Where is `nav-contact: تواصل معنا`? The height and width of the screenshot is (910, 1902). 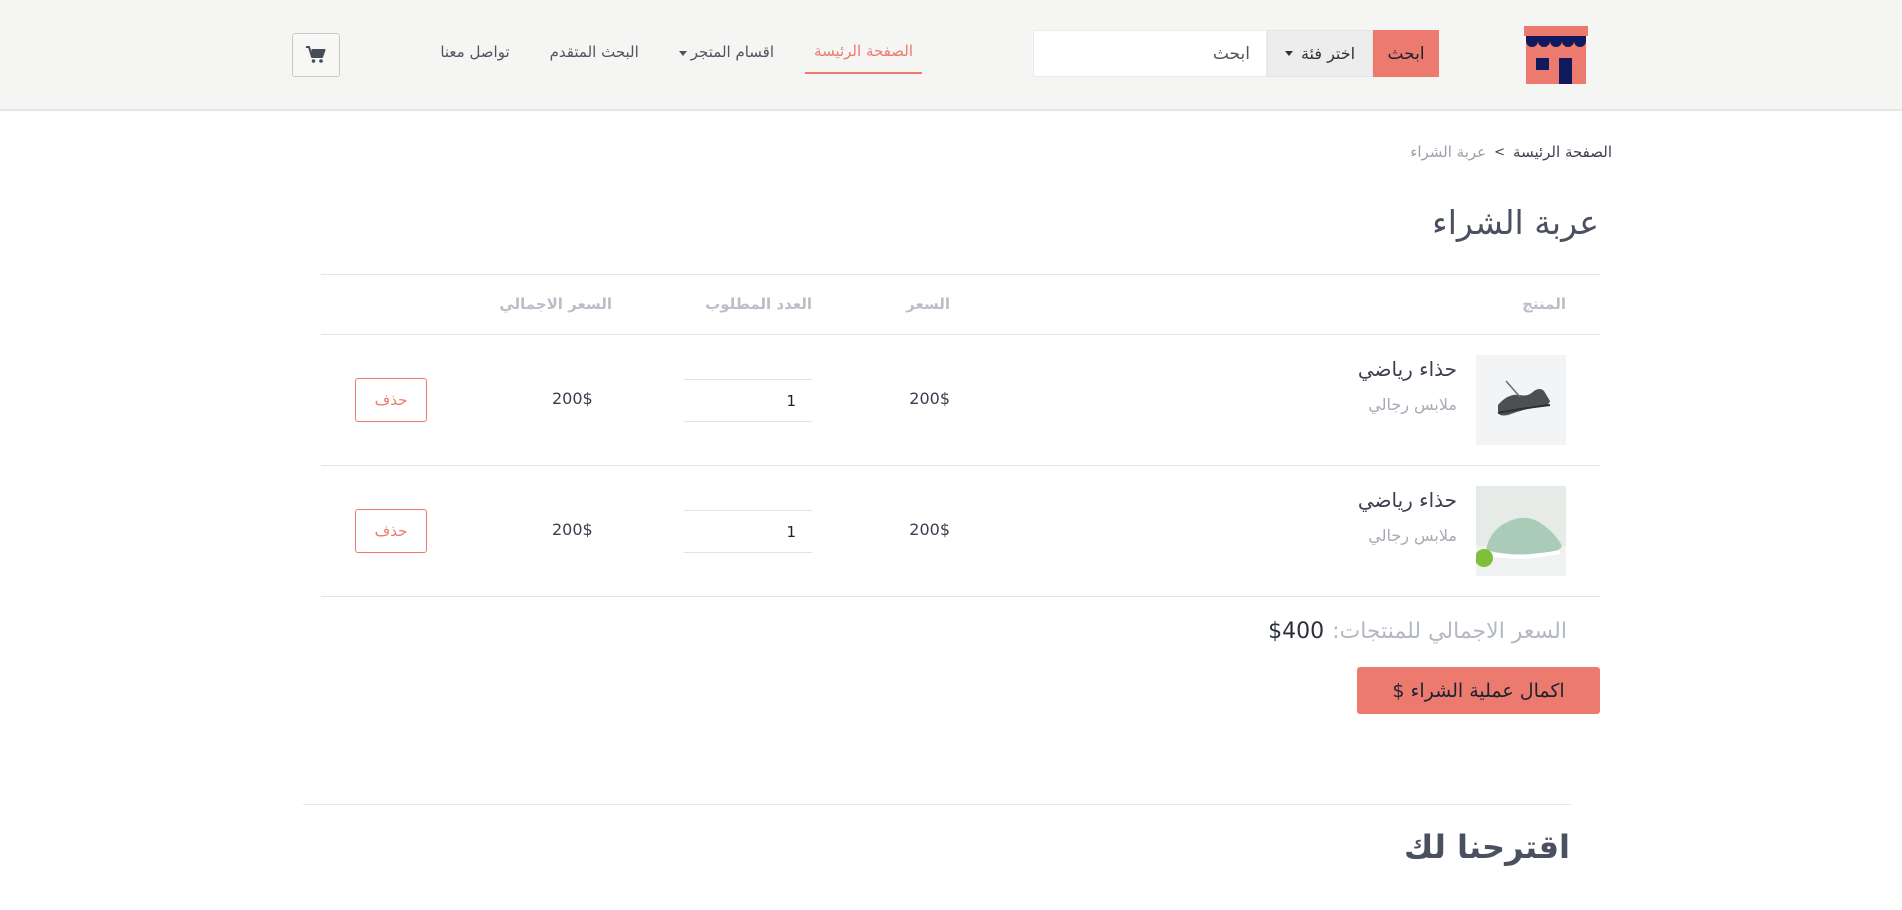
nav-contact: تواصل معنا is located at coordinates (474, 58).